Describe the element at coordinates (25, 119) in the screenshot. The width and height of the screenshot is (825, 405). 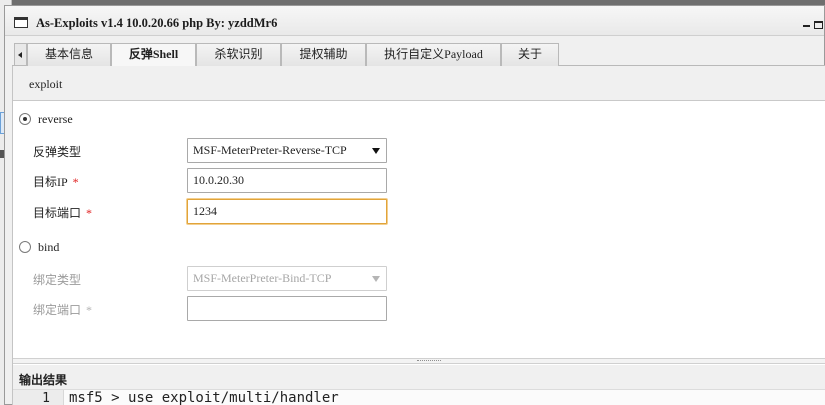
I see `reverse-radio` at that location.